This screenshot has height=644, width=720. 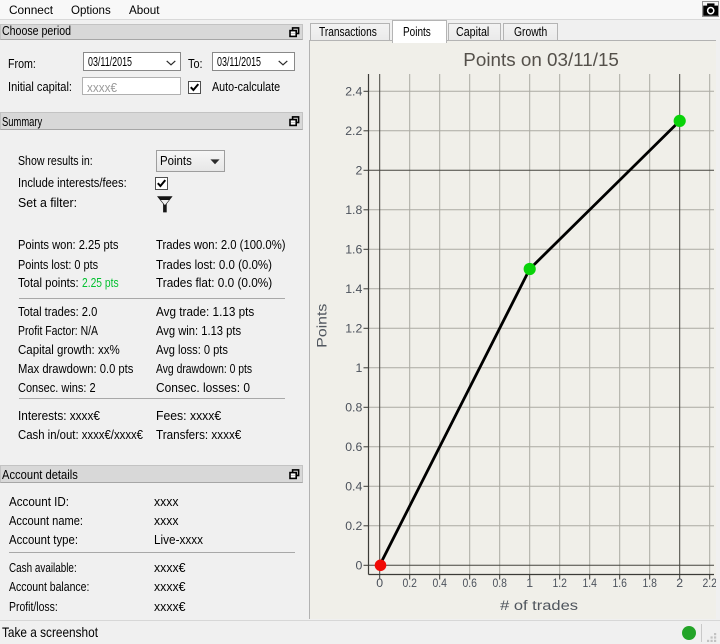 What do you see at coordinates (353, 92) in the screenshot?
I see `svg-text: 2.4` at bounding box center [353, 92].